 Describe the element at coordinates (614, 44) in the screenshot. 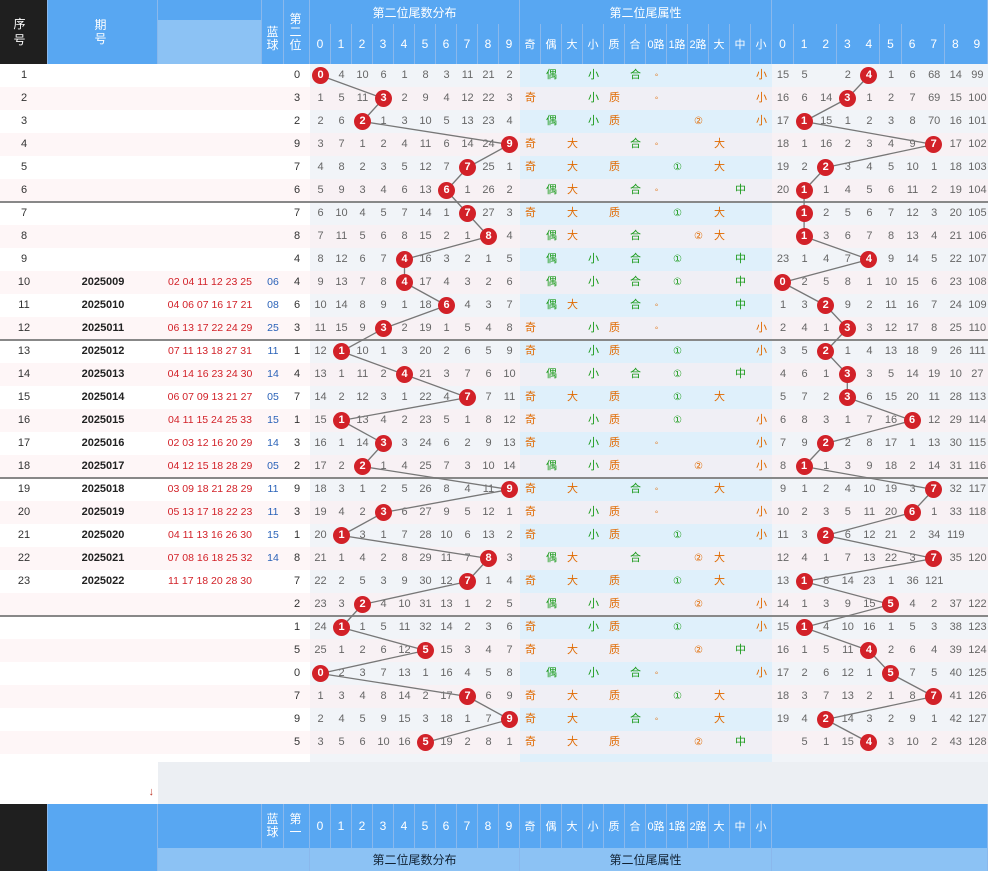

I see `attr-header-4: 质` at that location.